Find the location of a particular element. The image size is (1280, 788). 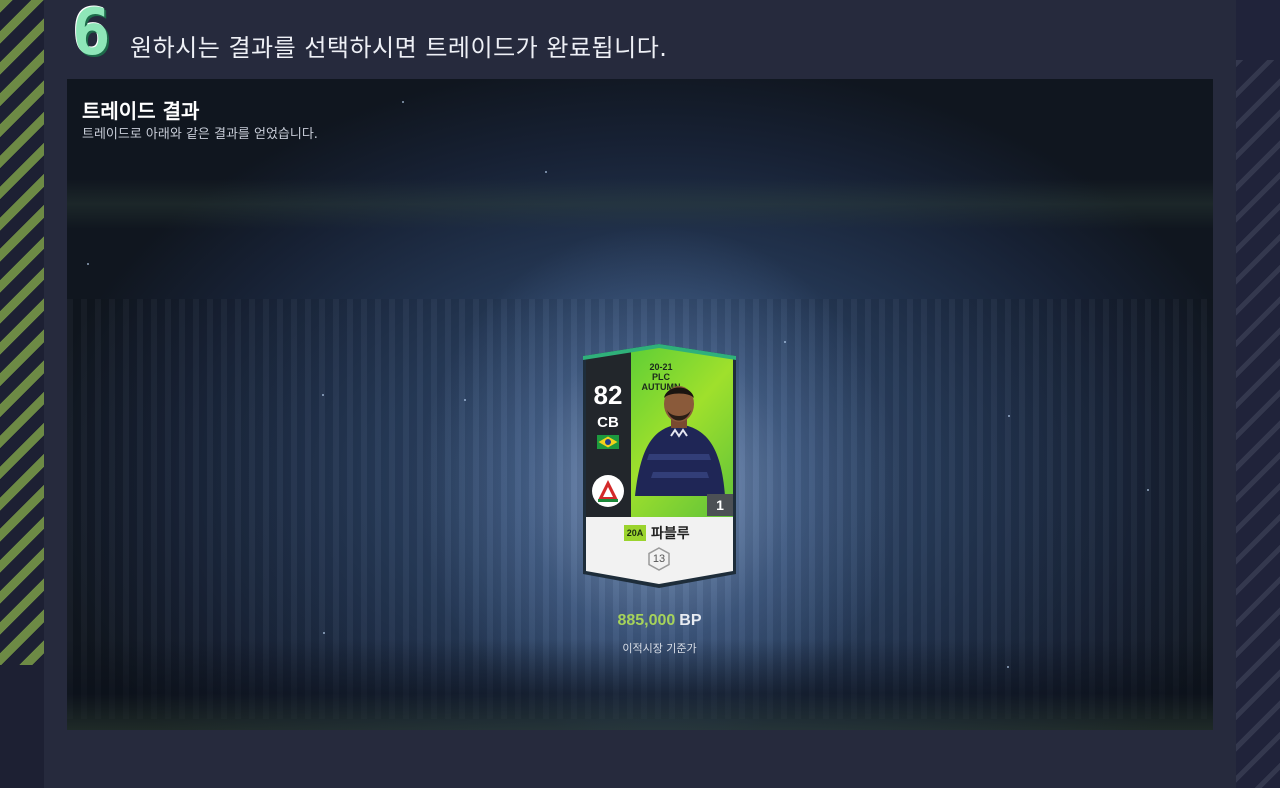

left-hatch-pattern is located at coordinates (22, 332).